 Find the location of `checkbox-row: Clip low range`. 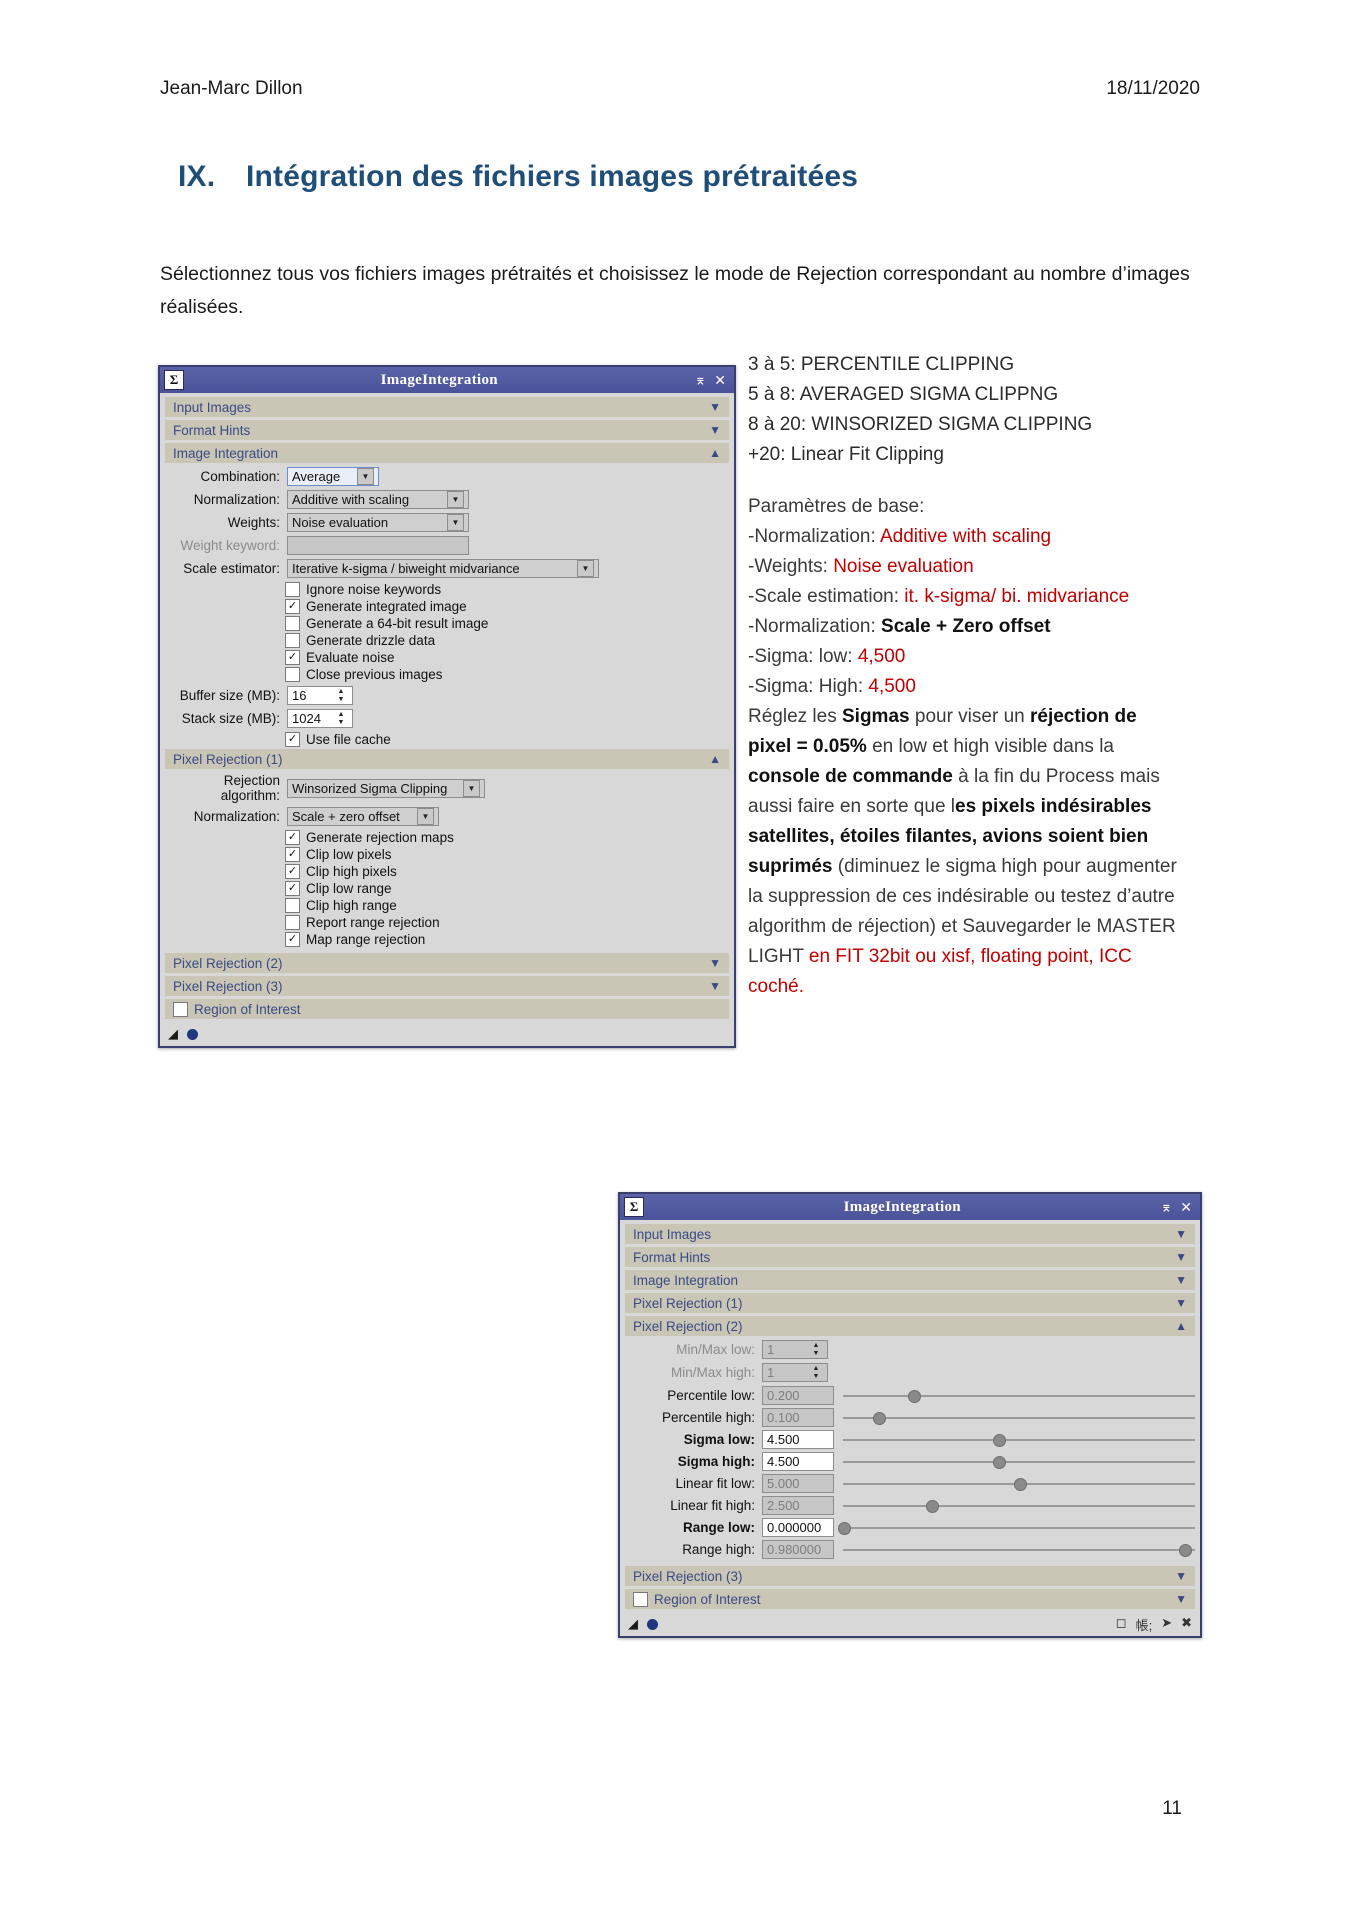

checkbox-row: Clip low range is located at coordinates (507, 888).